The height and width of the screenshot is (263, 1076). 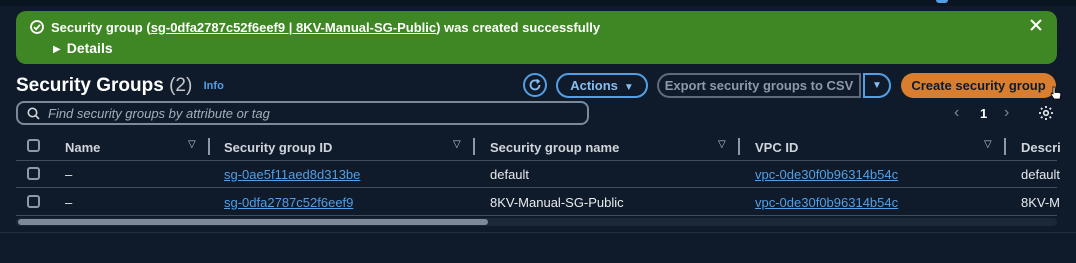 What do you see at coordinates (594, 85) in the screenshot?
I see `actions-label: Actions` at bounding box center [594, 85].